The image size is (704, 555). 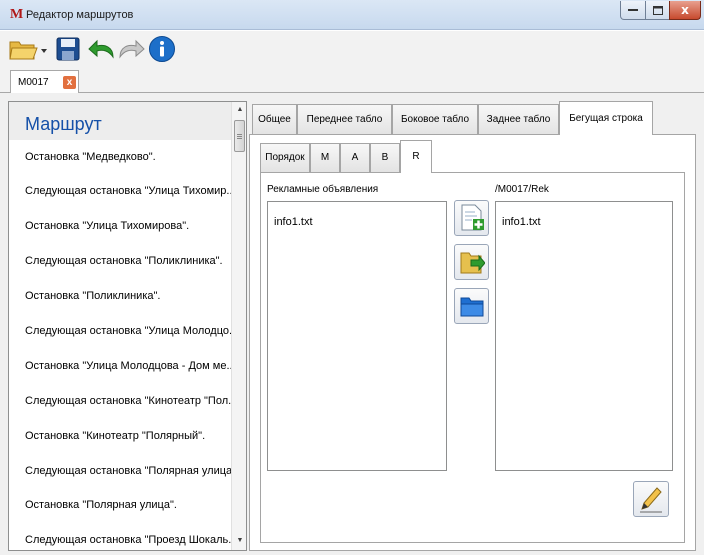 What do you see at coordinates (285, 157) in the screenshot?
I see `inner-tab-order: Порядок` at bounding box center [285, 157].